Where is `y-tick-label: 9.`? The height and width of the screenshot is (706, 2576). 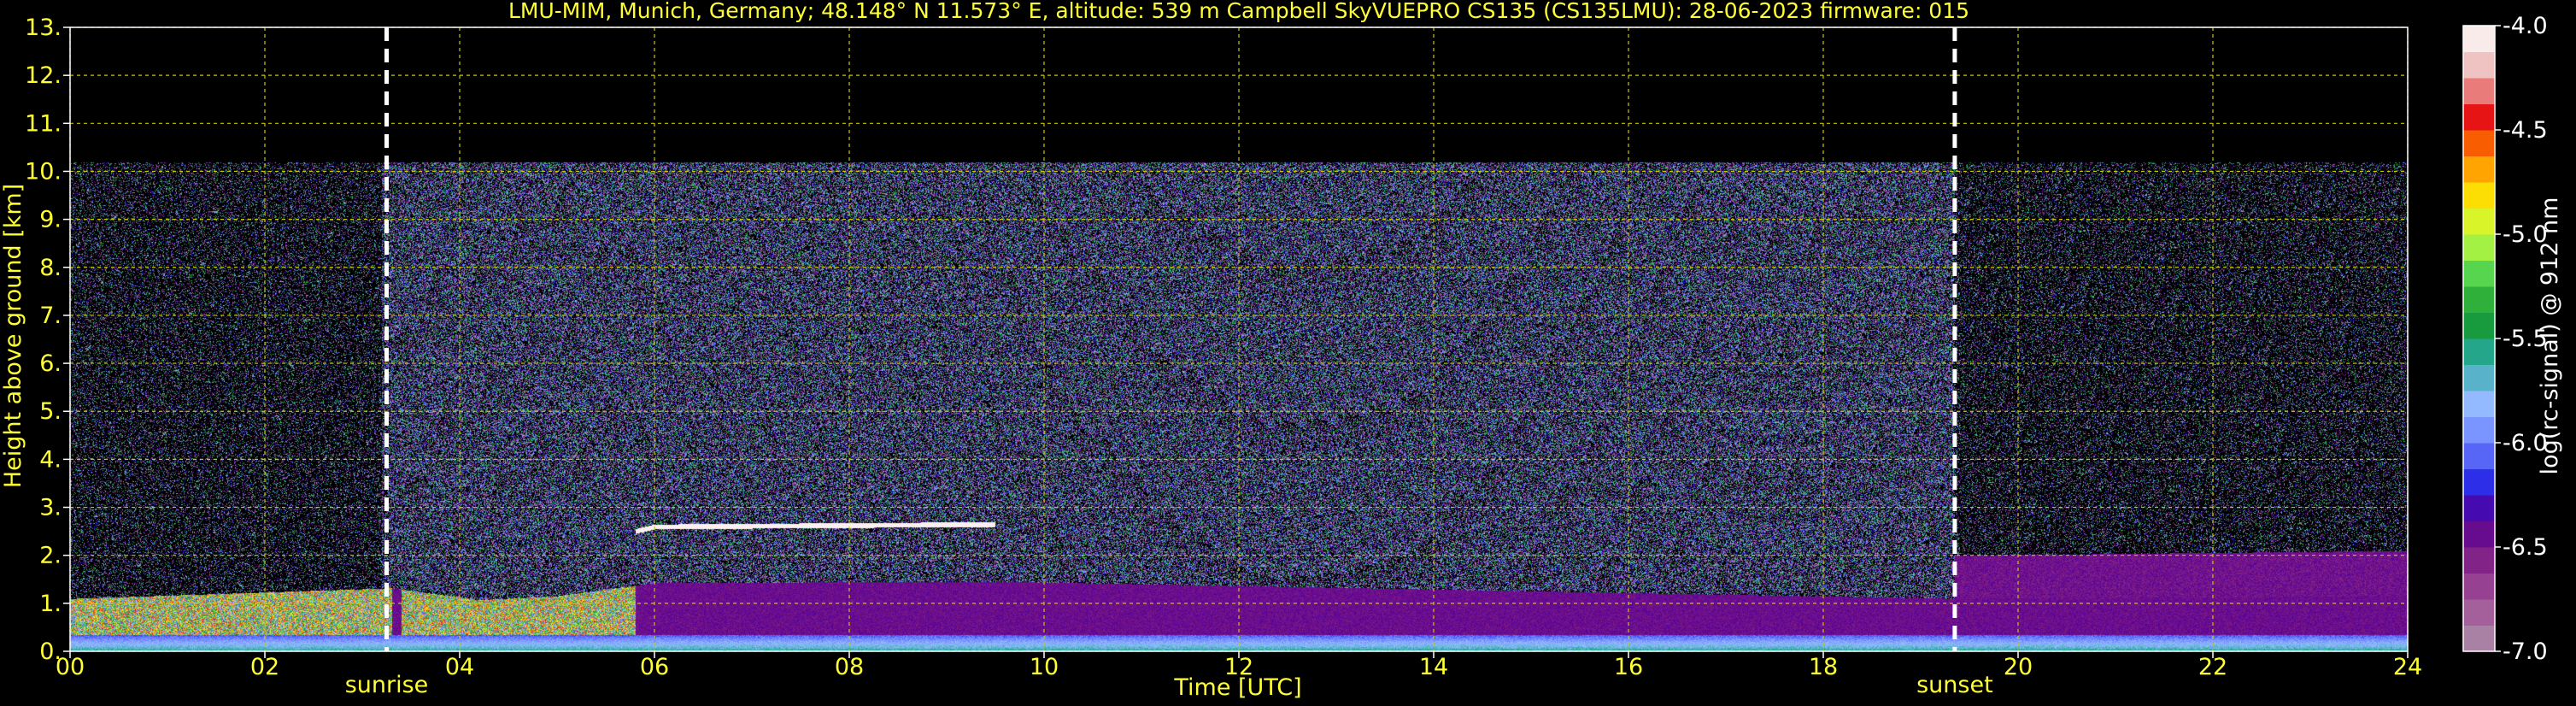
y-tick-label: 9. is located at coordinates (50, 220).